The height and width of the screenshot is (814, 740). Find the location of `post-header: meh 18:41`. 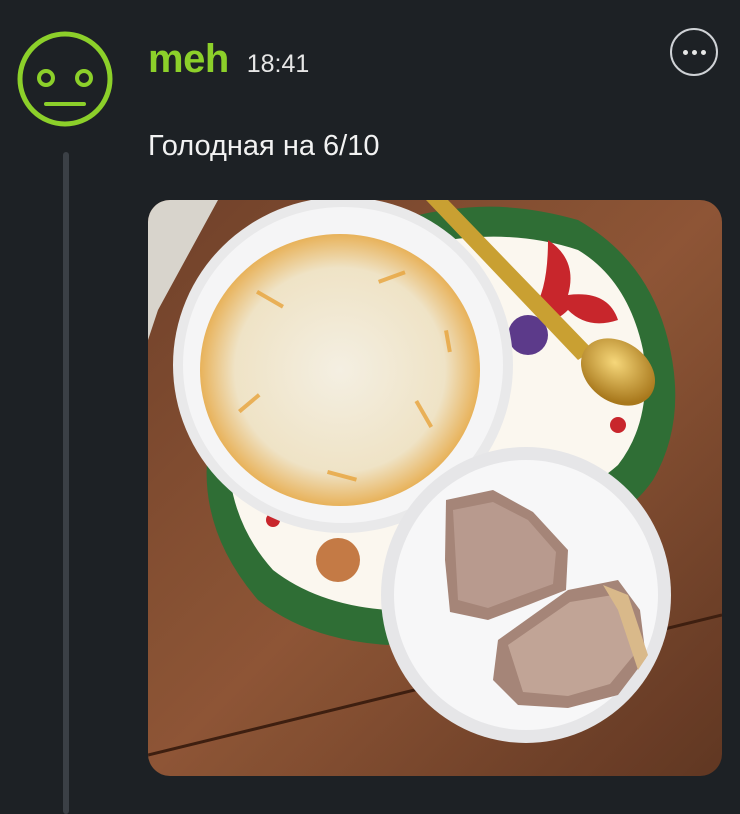

post-header: meh 18:41 is located at coordinates (228, 59).